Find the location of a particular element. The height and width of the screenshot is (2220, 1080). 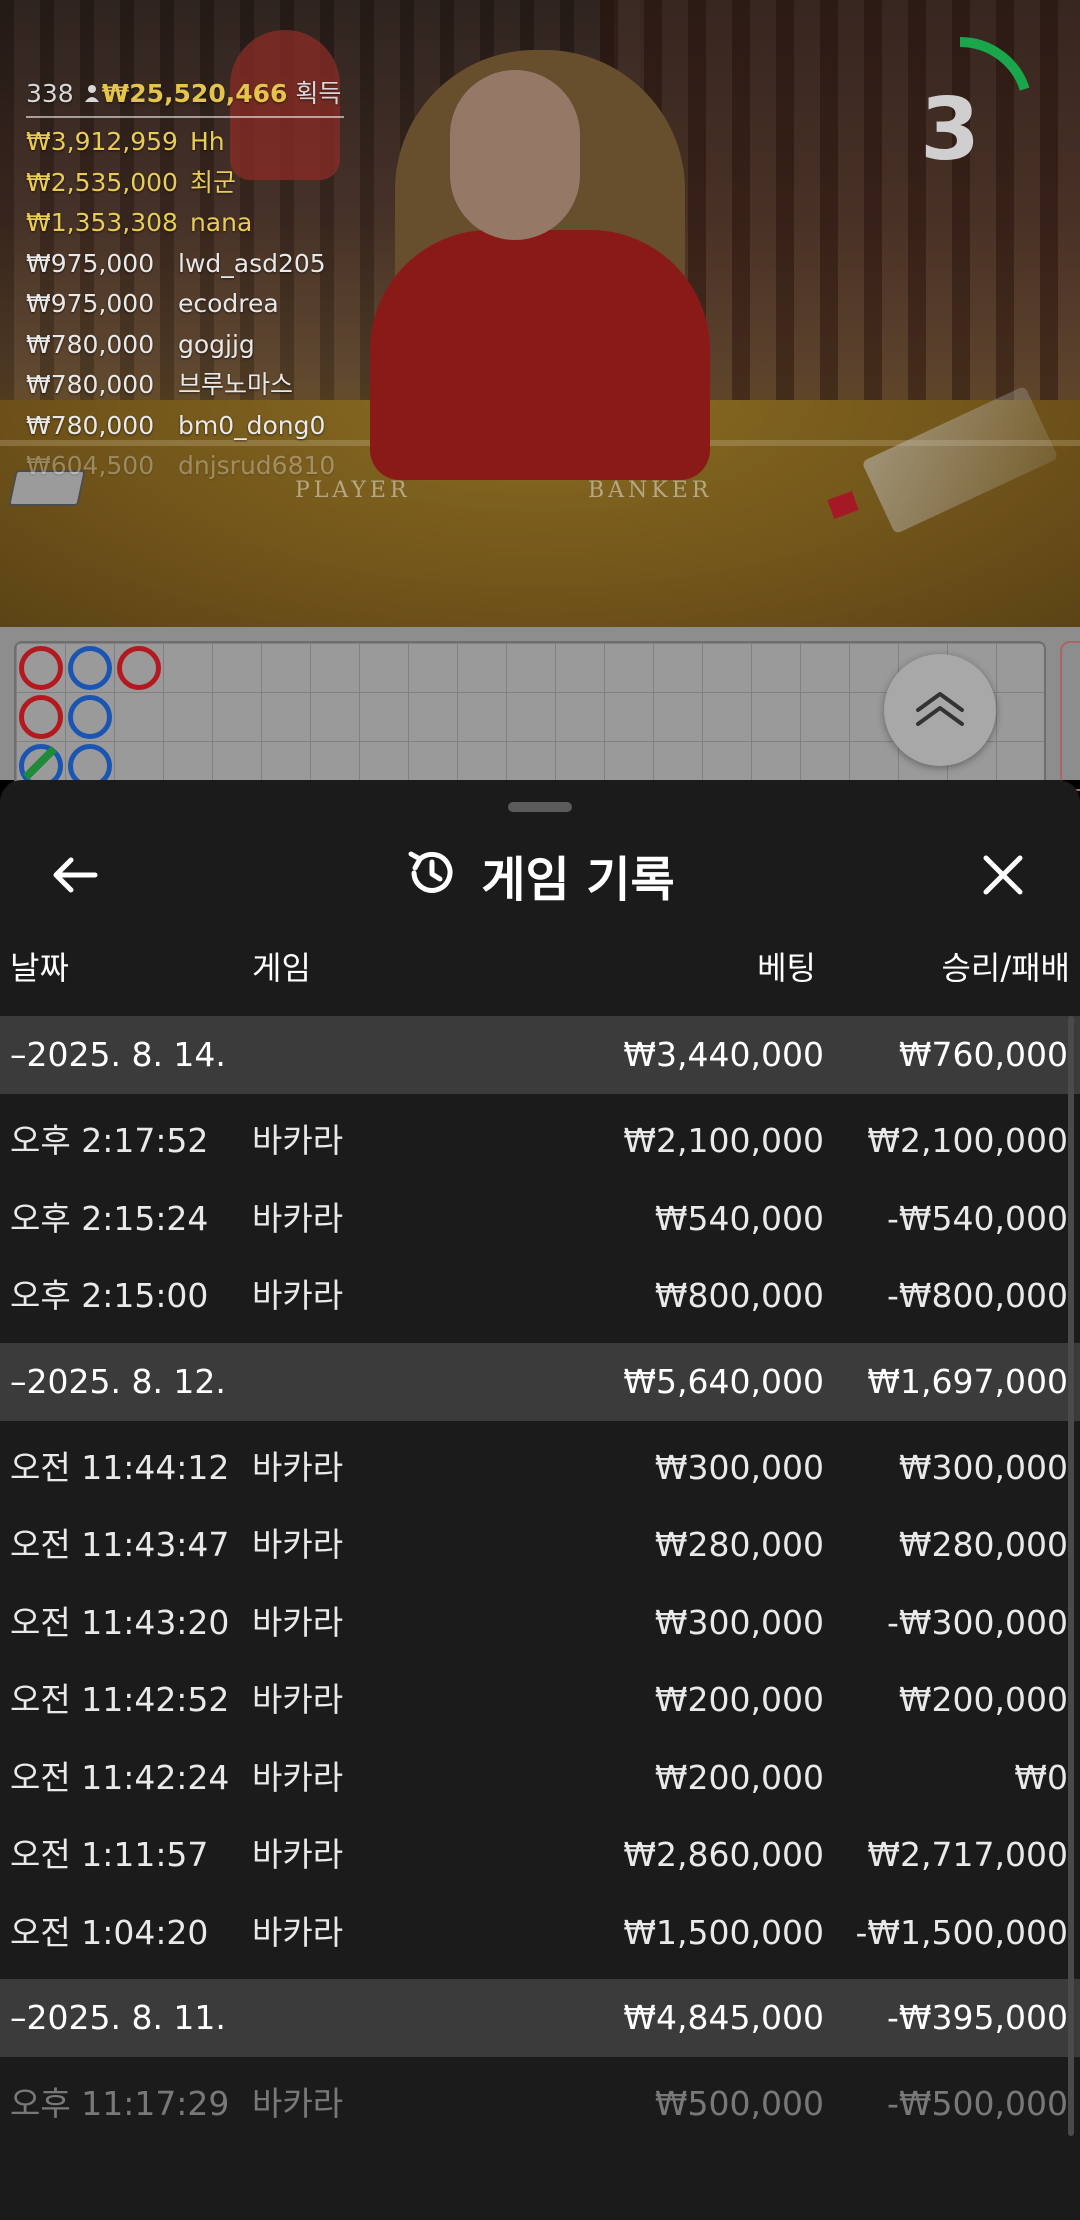

row-time: 오전 11:42:52 is located at coordinates (120, 1699).